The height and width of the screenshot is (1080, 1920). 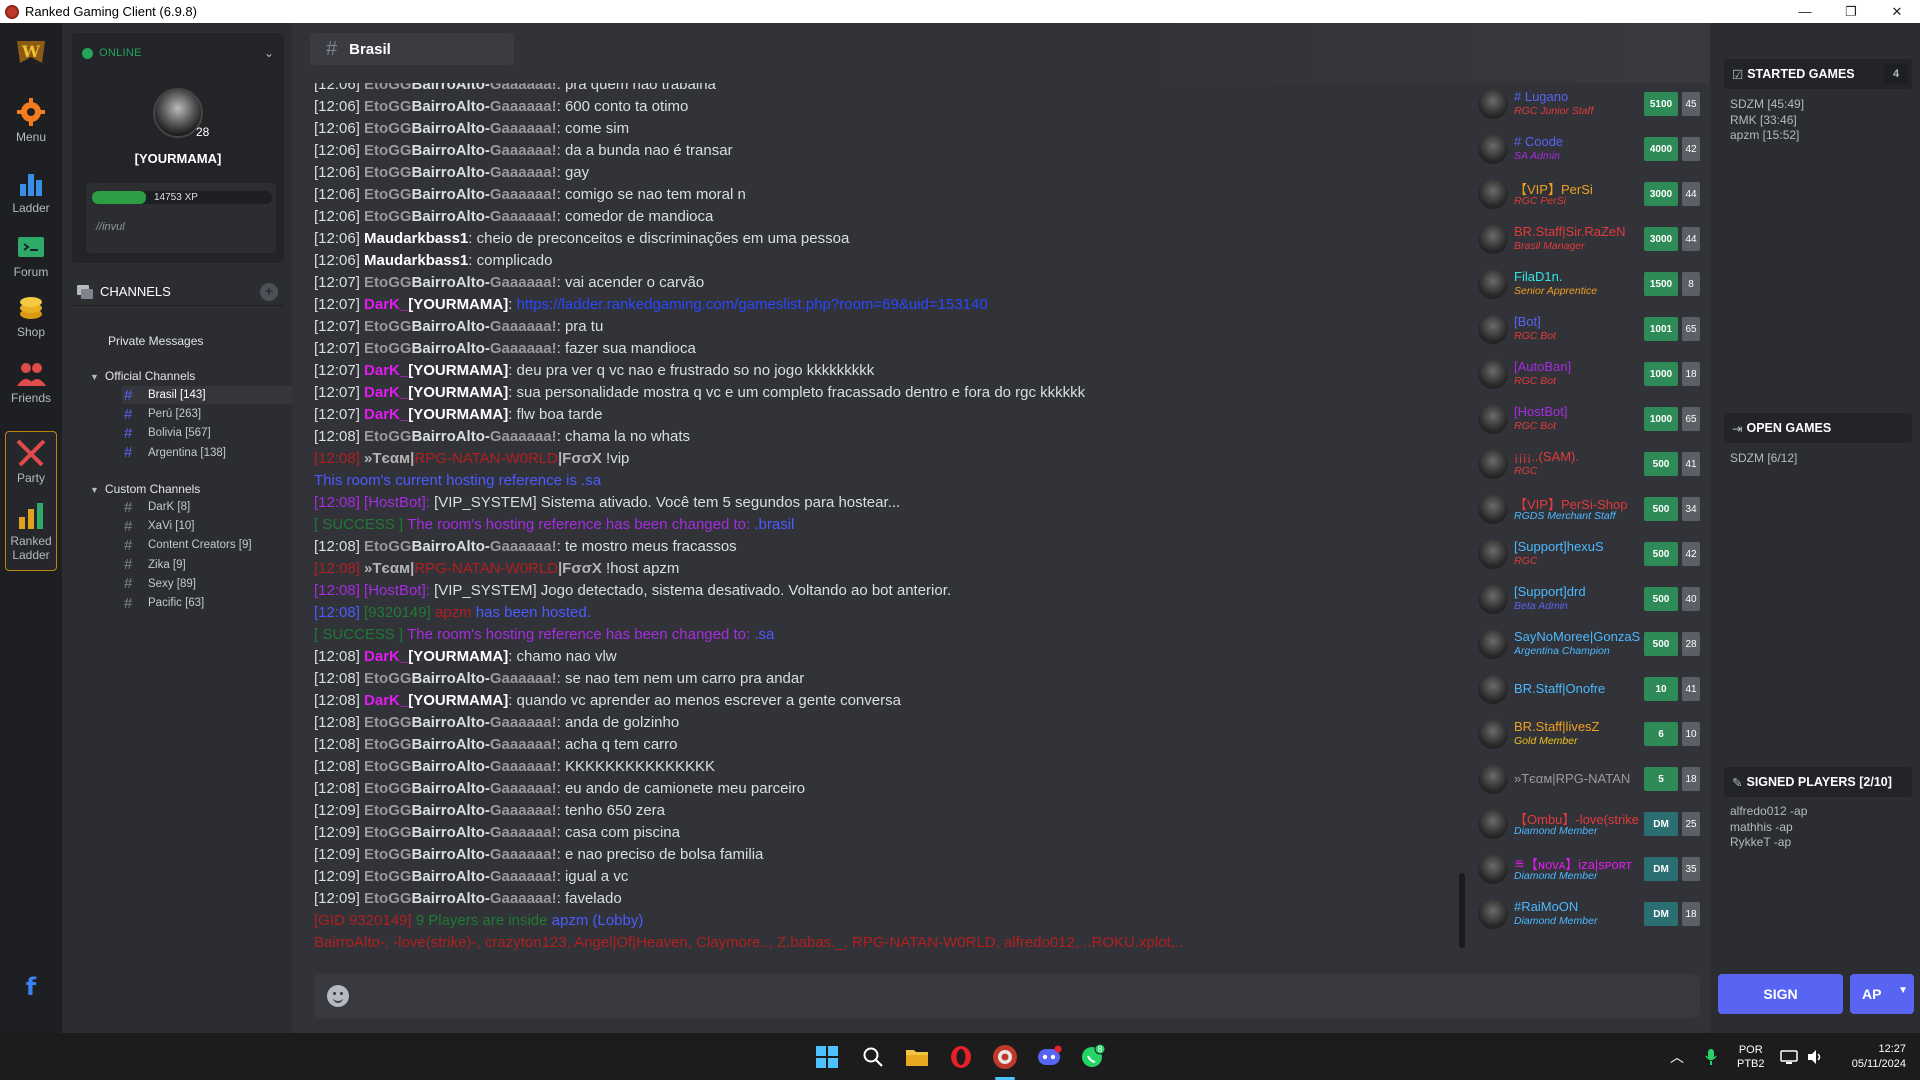 What do you see at coordinates (1462, 536) in the screenshot?
I see `chat-scrollbar` at bounding box center [1462, 536].